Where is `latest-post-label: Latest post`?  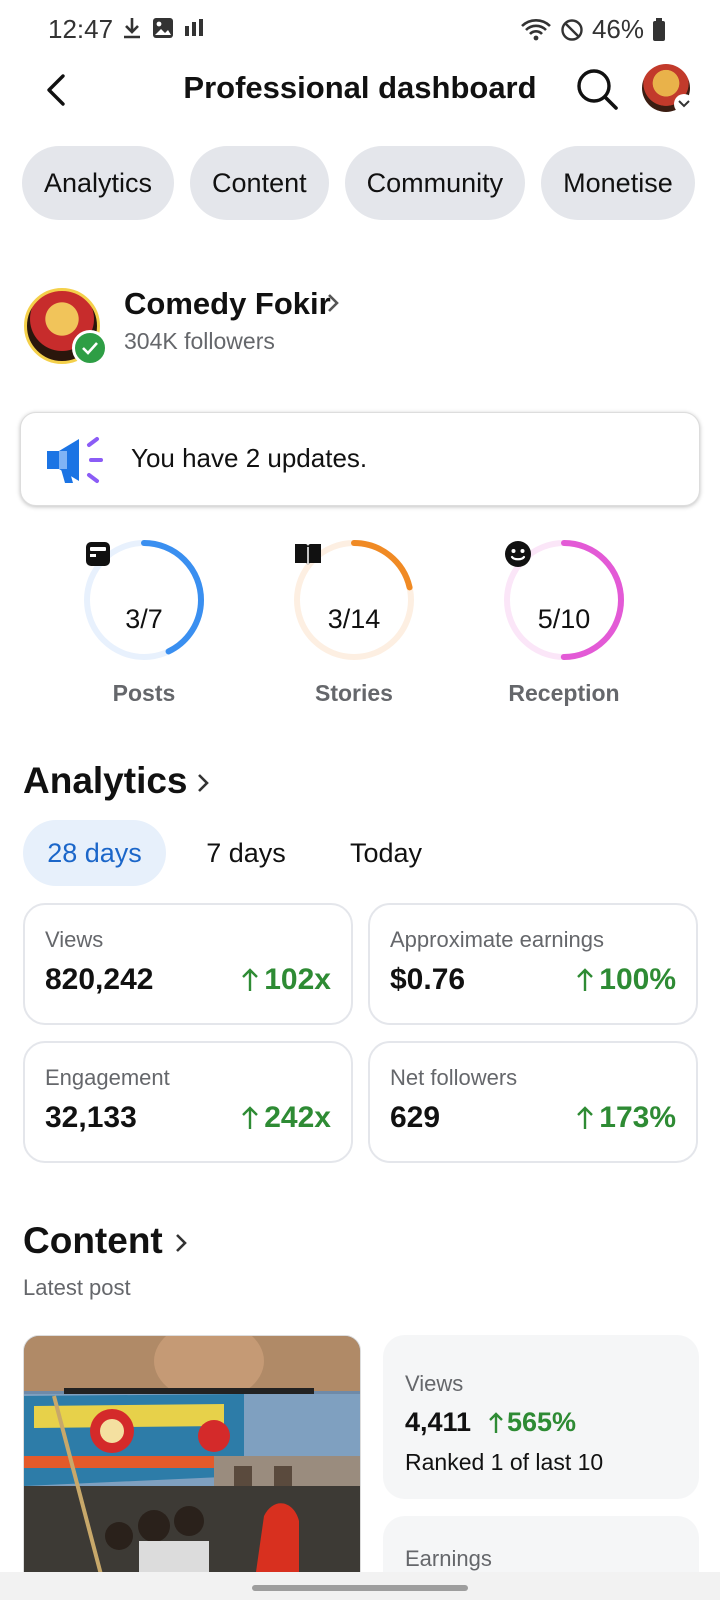 latest-post-label: Latest post is located at coordinates (77, 1287).